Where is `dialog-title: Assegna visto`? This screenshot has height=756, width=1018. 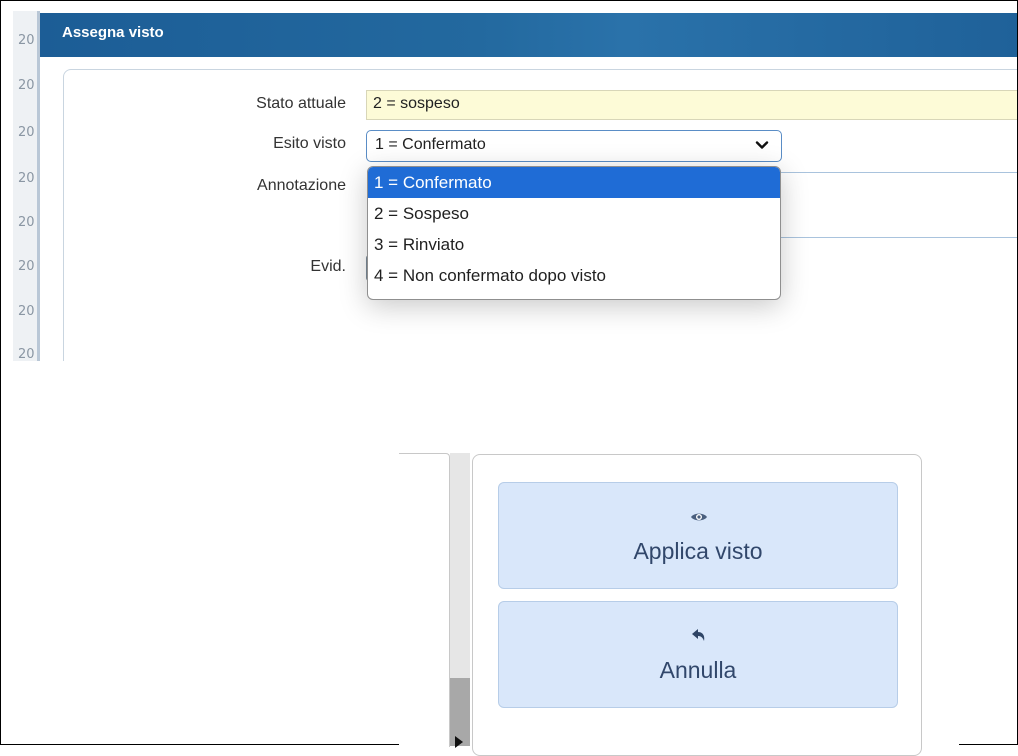
dialog-title: Assegna visto is located at coordinates (113, 32).